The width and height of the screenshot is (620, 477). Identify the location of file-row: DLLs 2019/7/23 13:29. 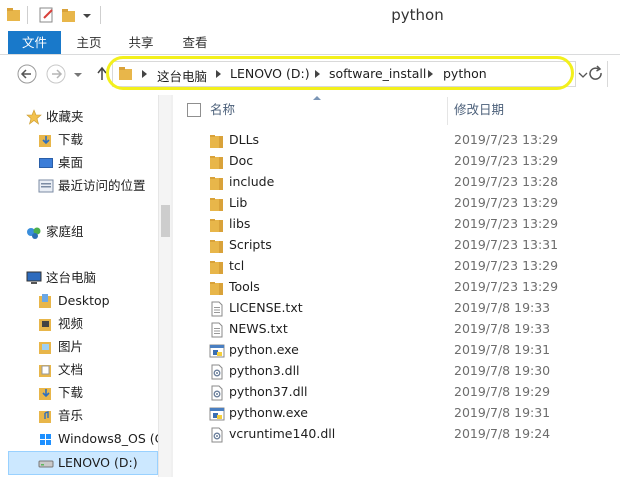
(413, 140).